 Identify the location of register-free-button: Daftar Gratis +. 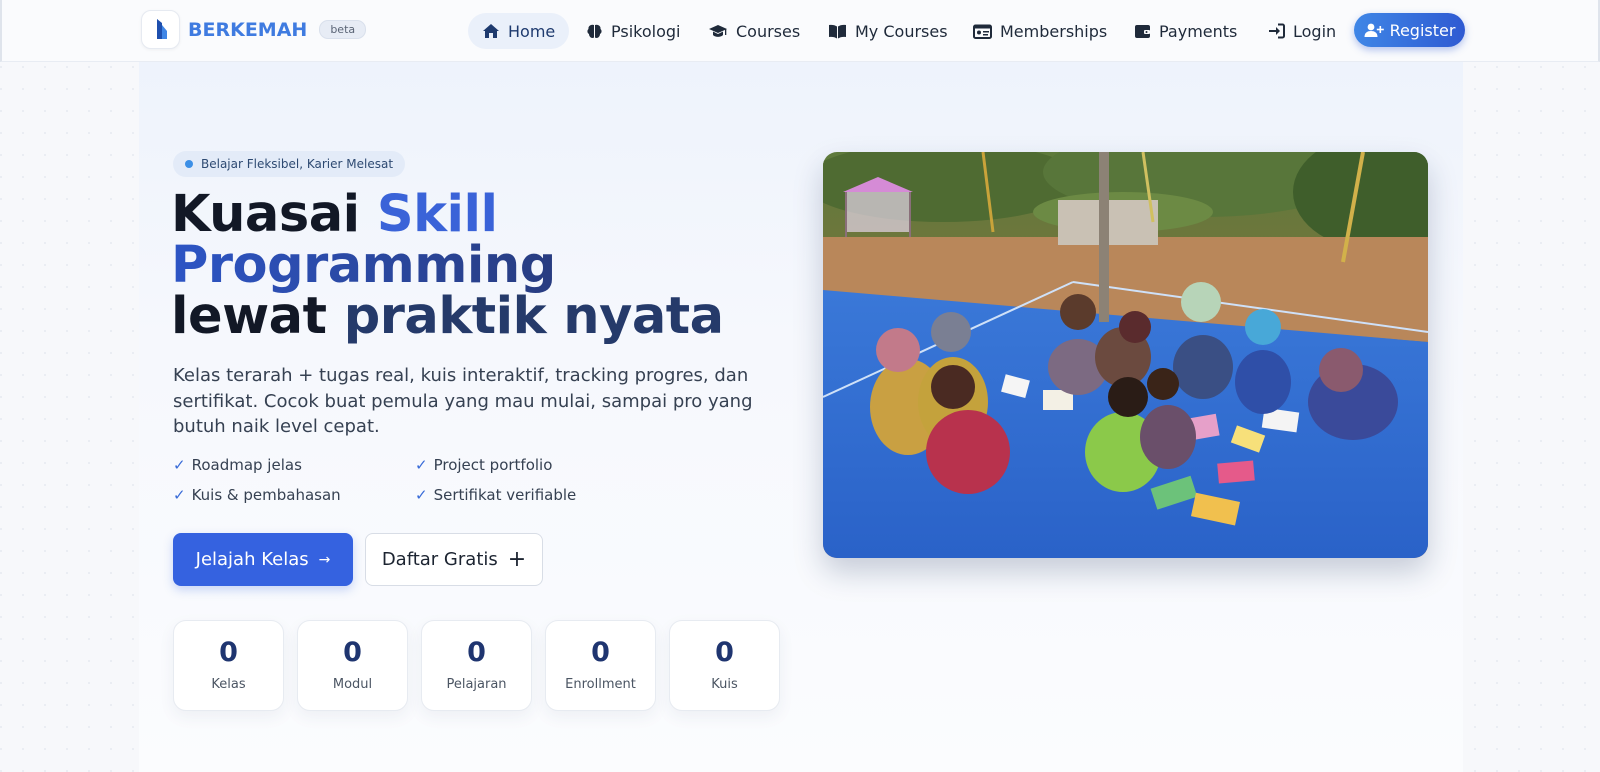
(454, 559).